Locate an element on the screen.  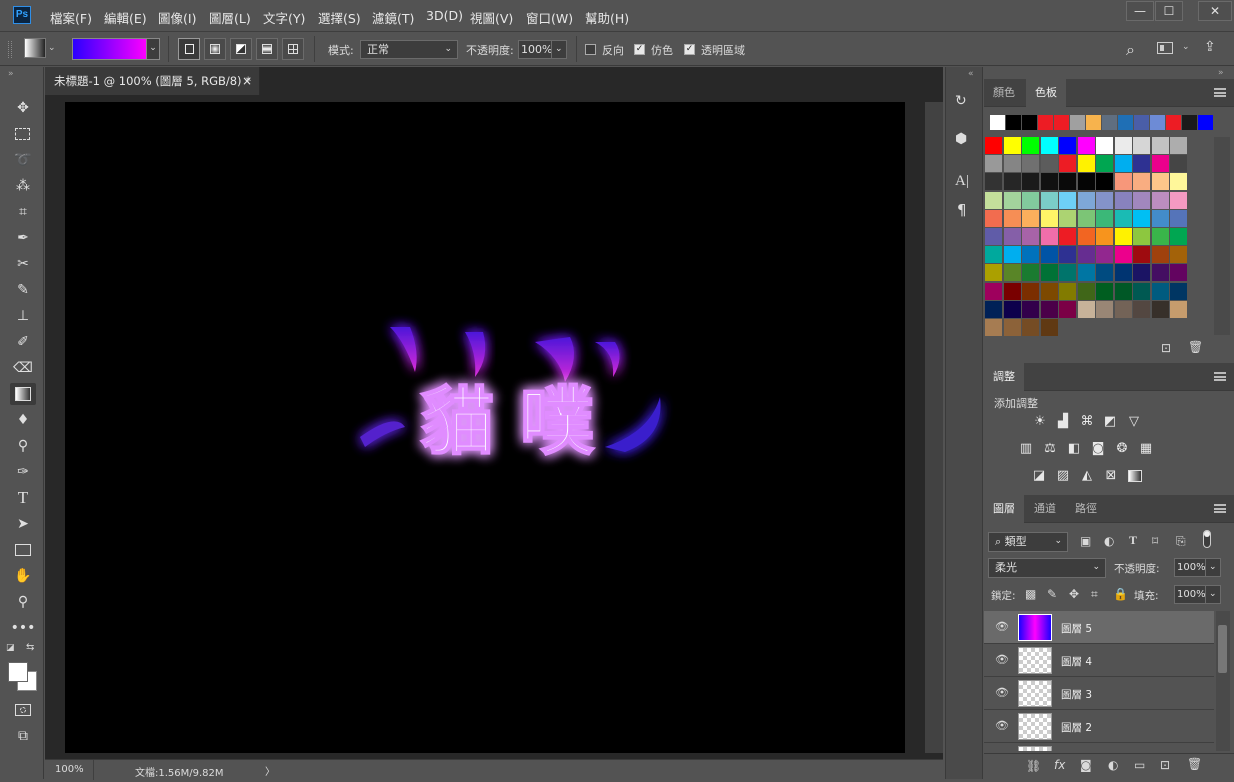
quick-mask-icon is located at coordinates (23, 710).